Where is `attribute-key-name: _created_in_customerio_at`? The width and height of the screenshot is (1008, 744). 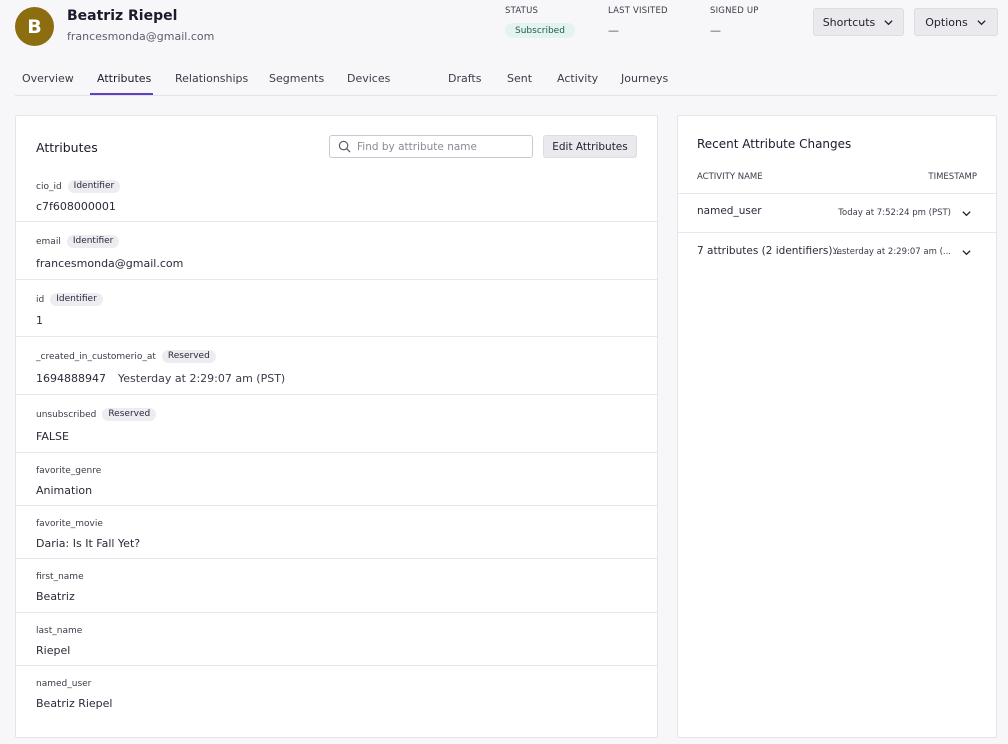
attribute-key-name: _created_in_customerio_at is located at coordinates (96, 356).